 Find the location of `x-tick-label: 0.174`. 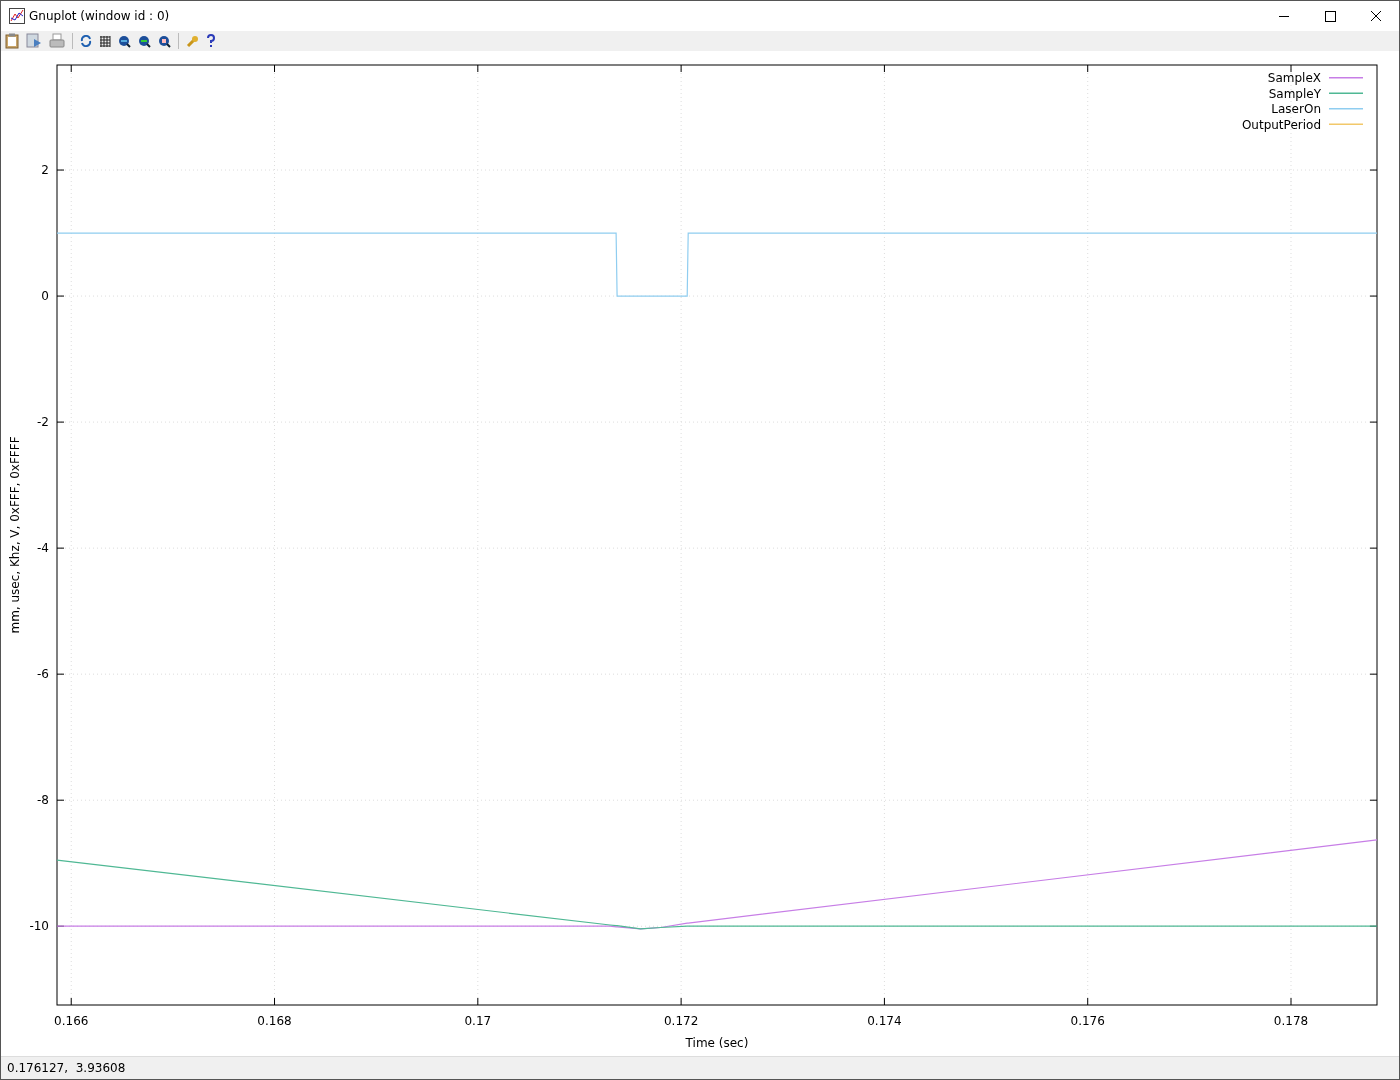

x-tick-label: 0.174 is located at coordinates (884, 1021).